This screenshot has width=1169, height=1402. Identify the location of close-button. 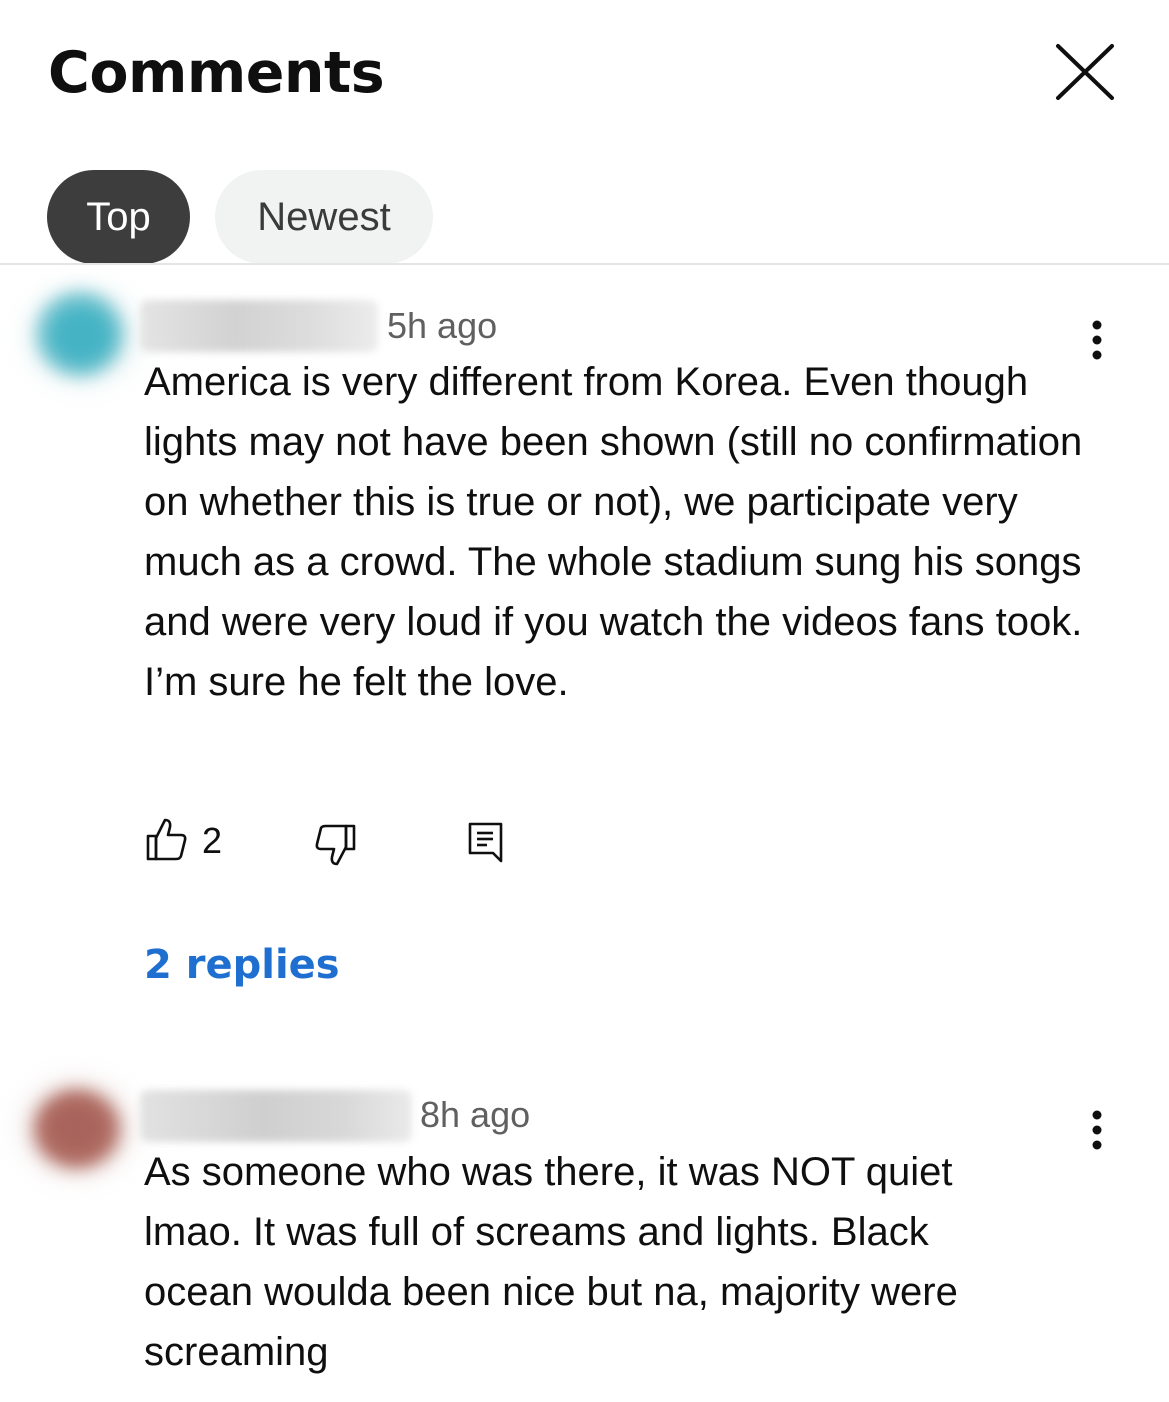
(1085, 73).